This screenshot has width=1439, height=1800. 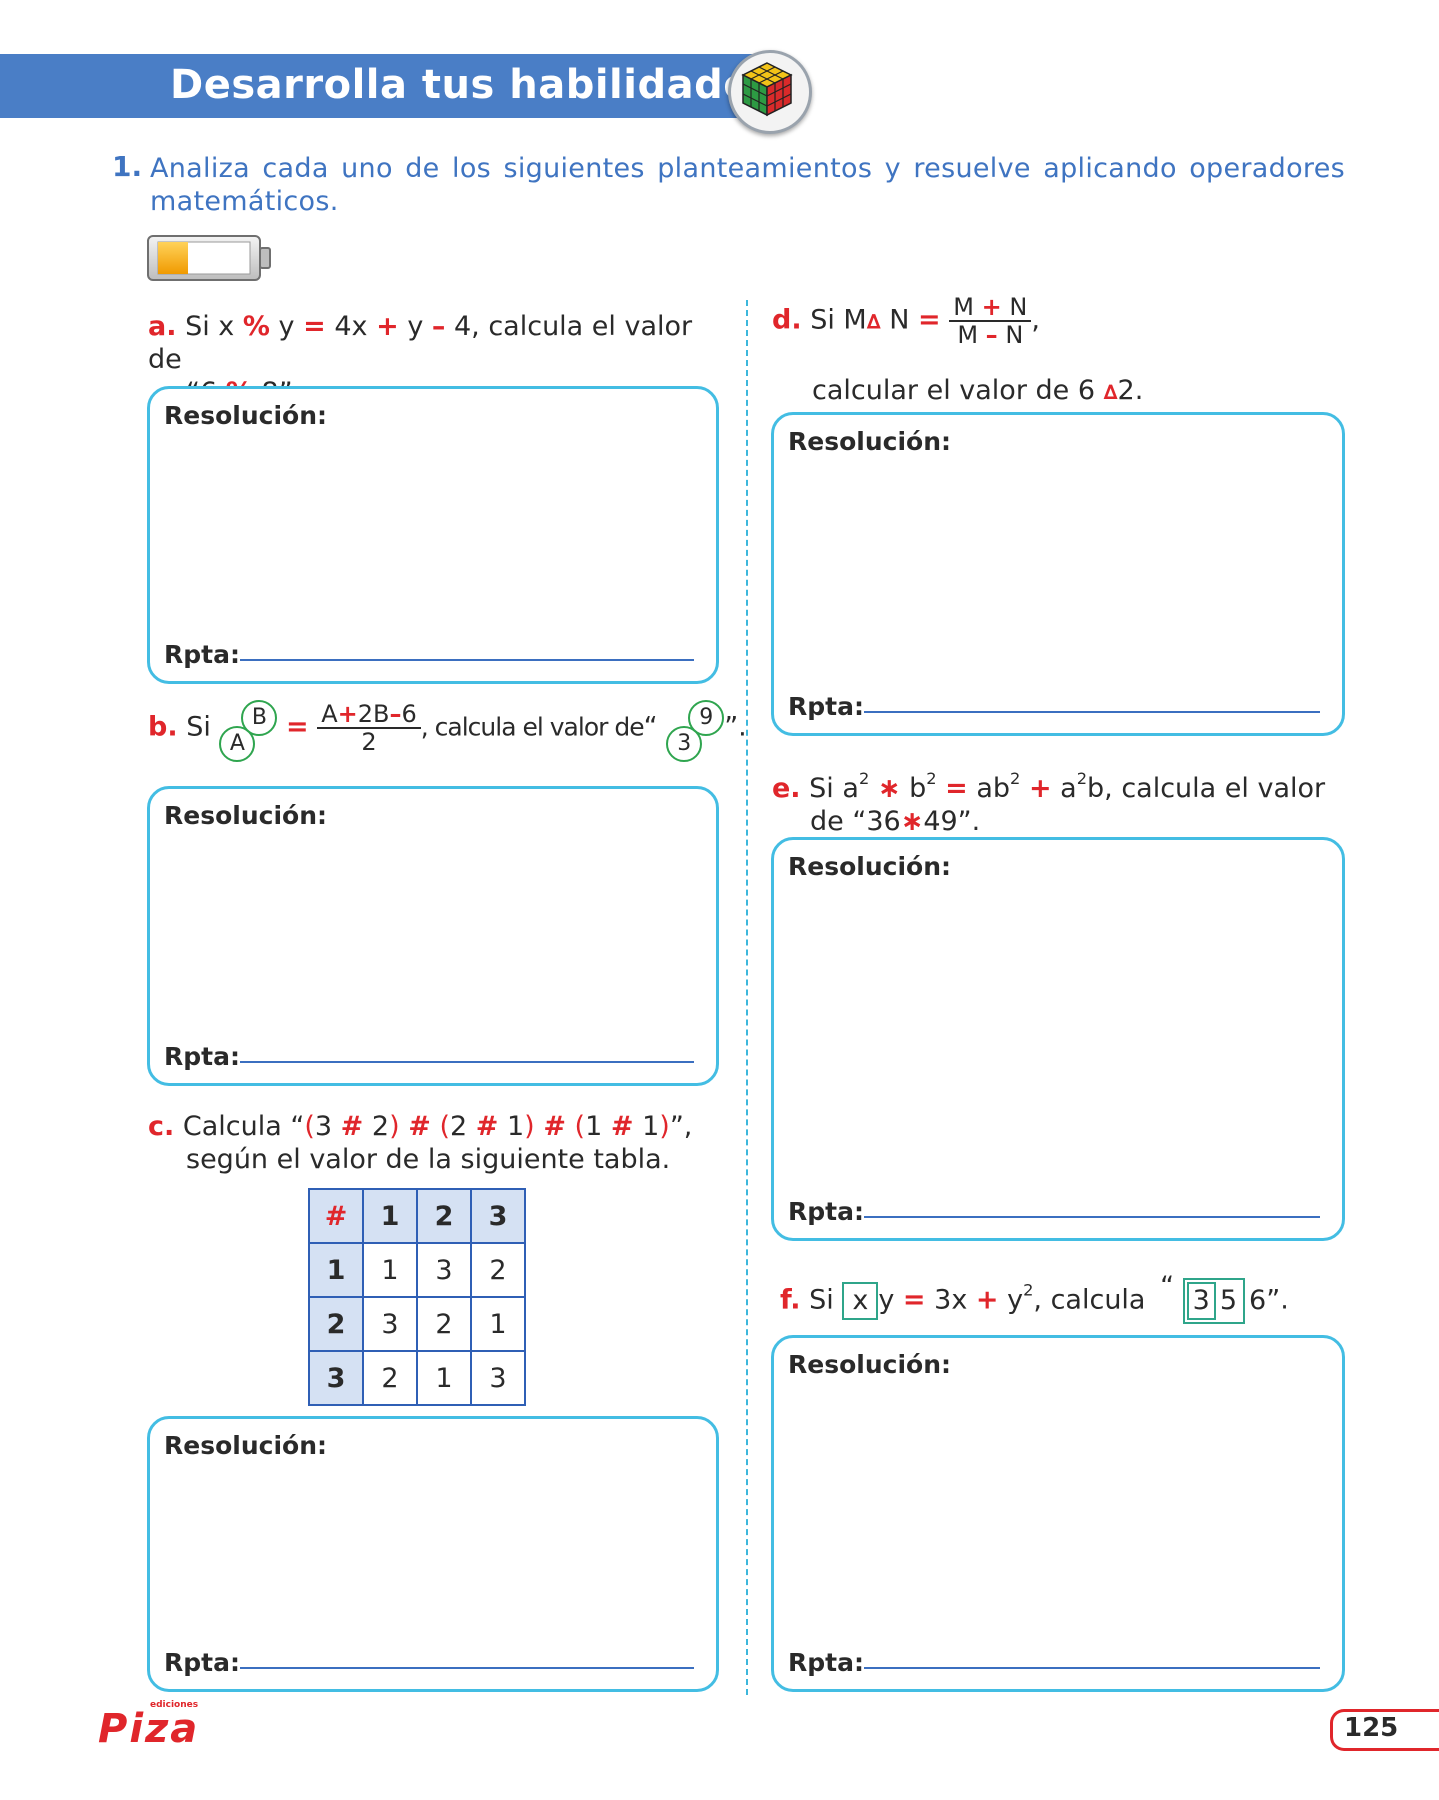 What do you see at coordinates (444, 1216) in the screenshot?
I see `table-col-header: 2` at bounding box center [444, 1216].